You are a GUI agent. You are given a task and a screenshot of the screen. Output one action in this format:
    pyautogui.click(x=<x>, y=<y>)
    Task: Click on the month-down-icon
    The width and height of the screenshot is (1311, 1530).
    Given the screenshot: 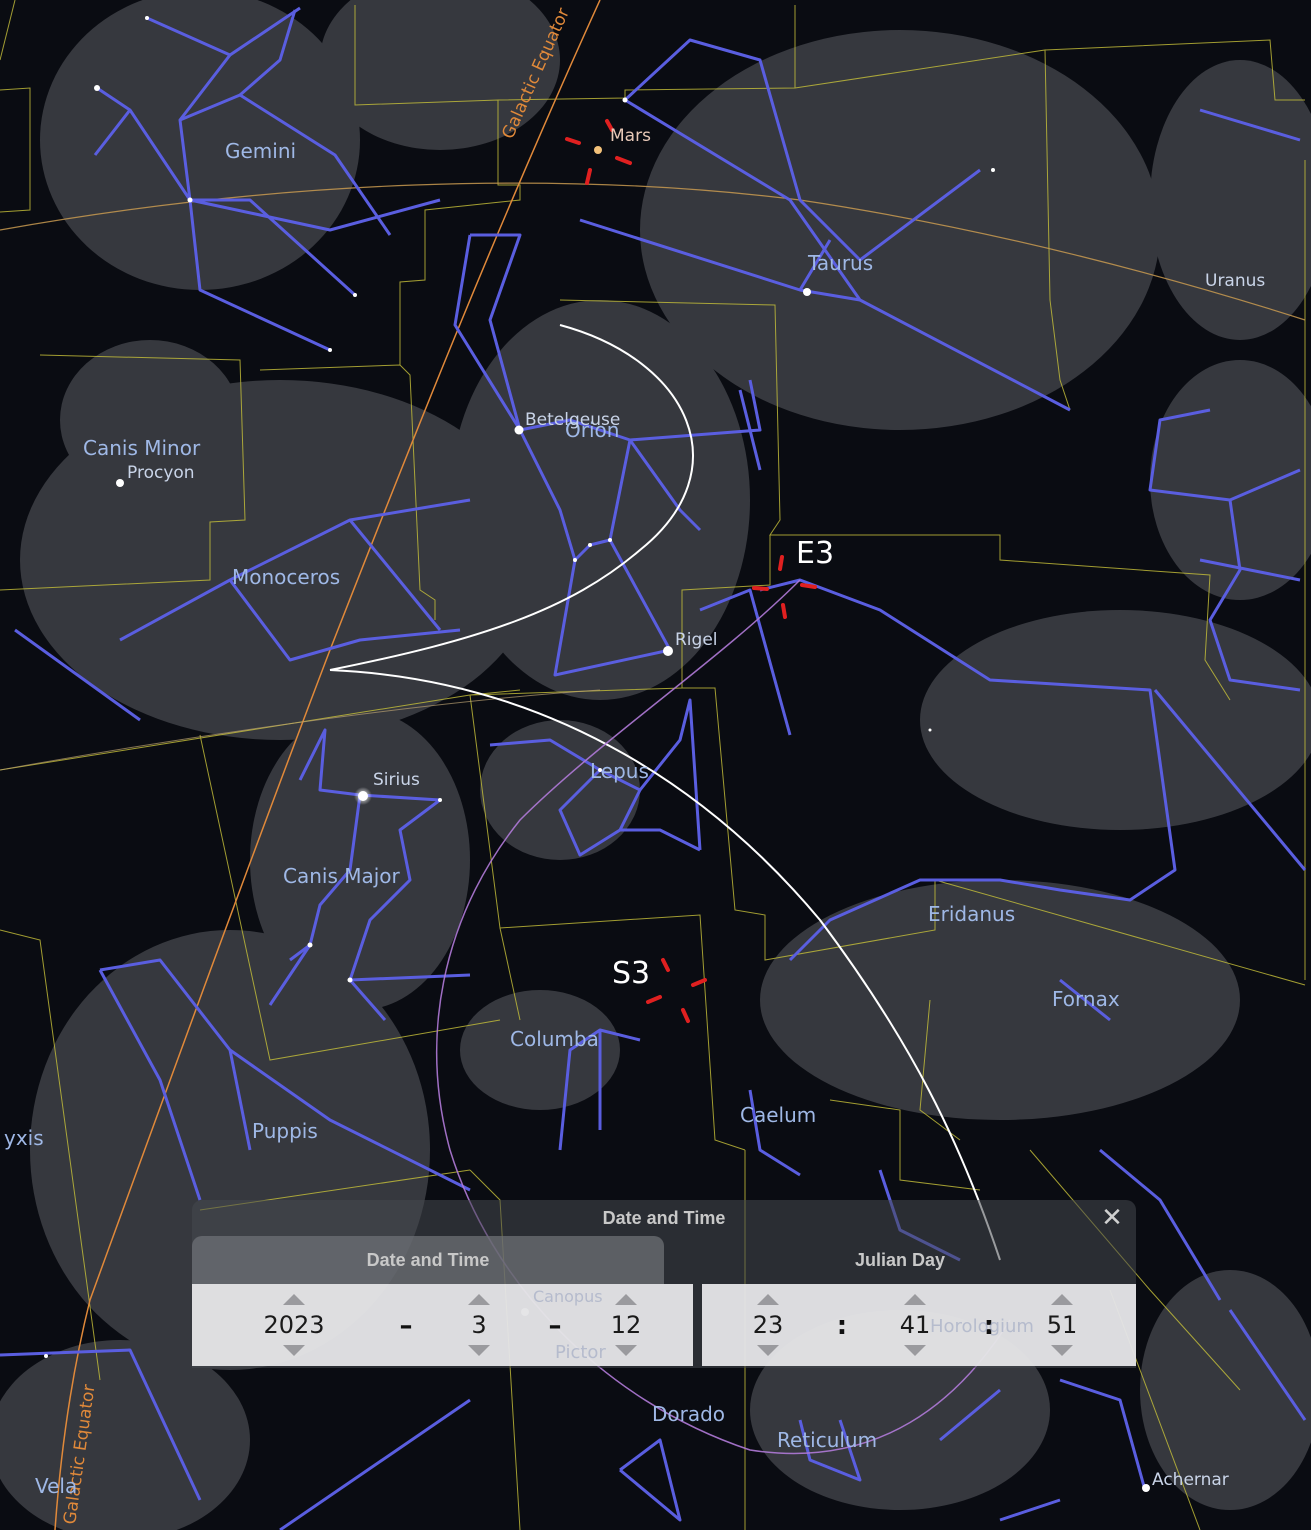 What is the action you would take?
    pyautogui.click(x=479, y=1350)
    